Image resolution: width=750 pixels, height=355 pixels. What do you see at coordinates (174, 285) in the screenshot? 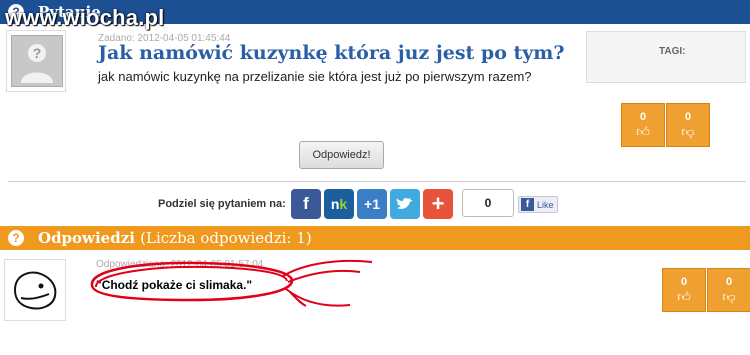
I see `answer-text: "Chodź pokaże ci slimaka."` at bounding box center [174, 285].